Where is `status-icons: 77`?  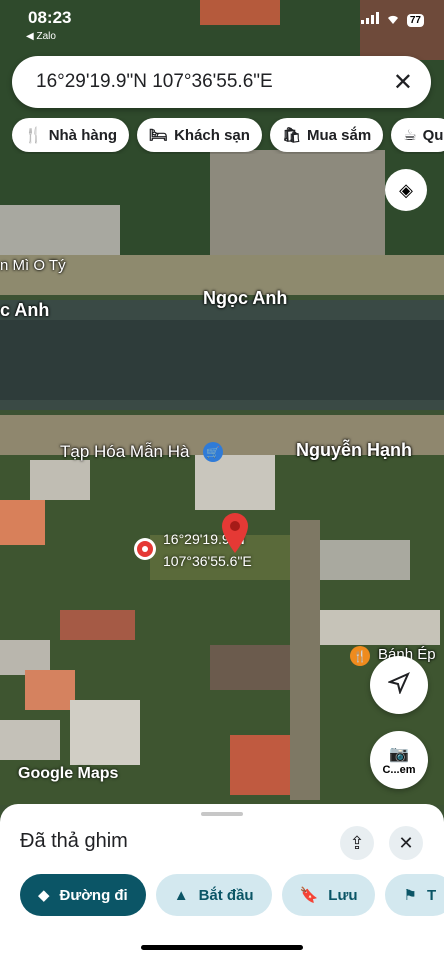
status-icons: 77 is located at coordinates (392, 20).